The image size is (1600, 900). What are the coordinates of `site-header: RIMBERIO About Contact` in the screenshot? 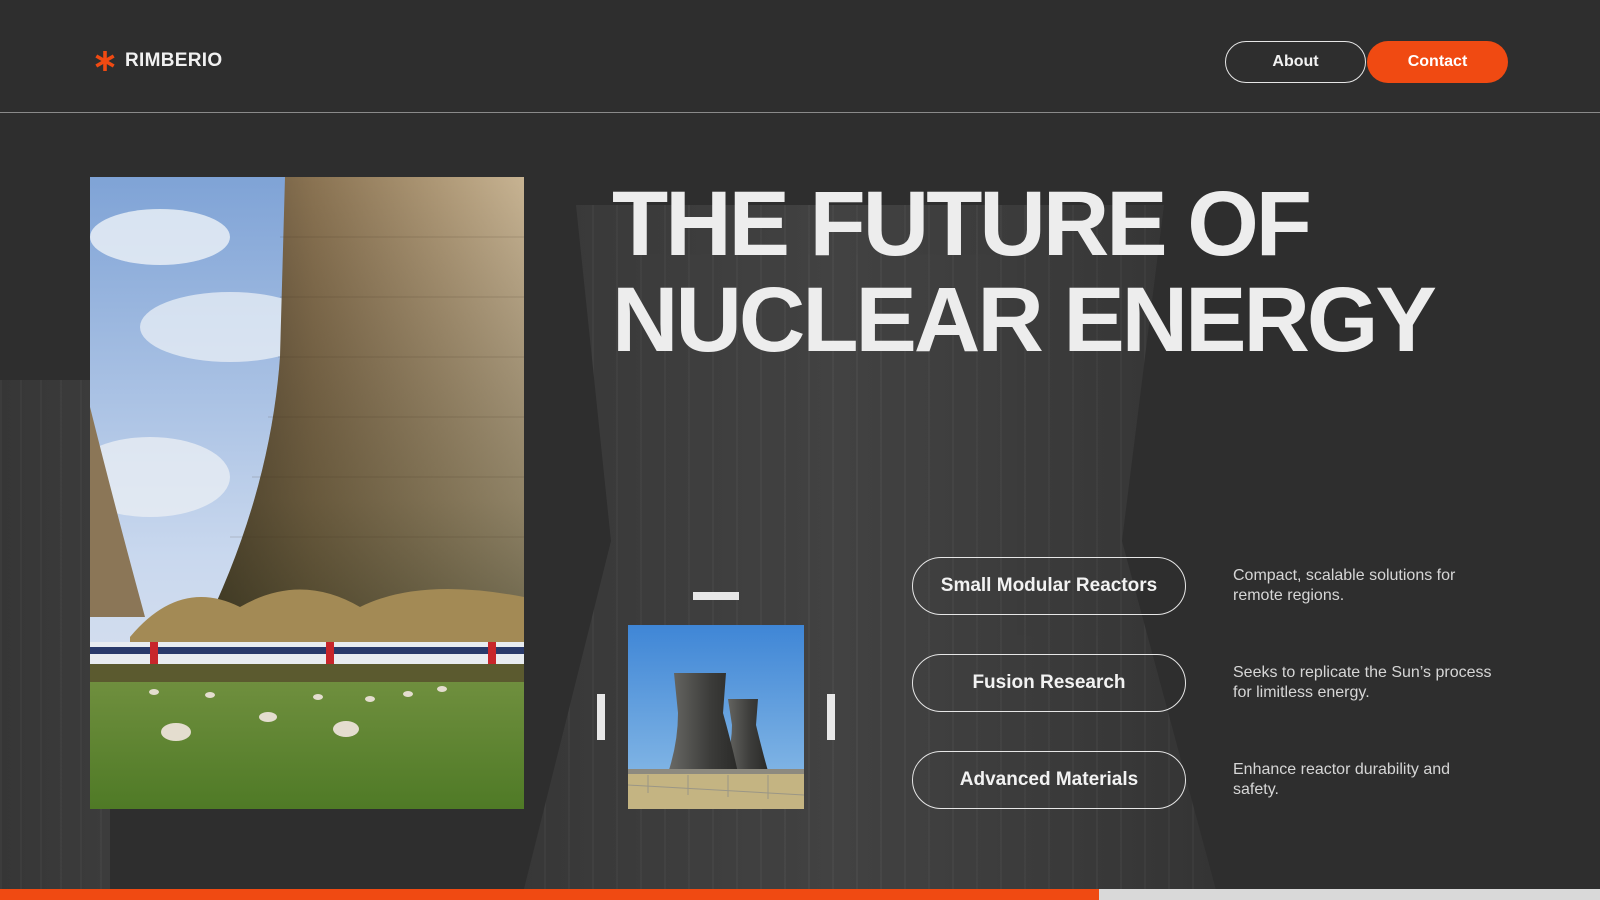 It's located at (800, 56).